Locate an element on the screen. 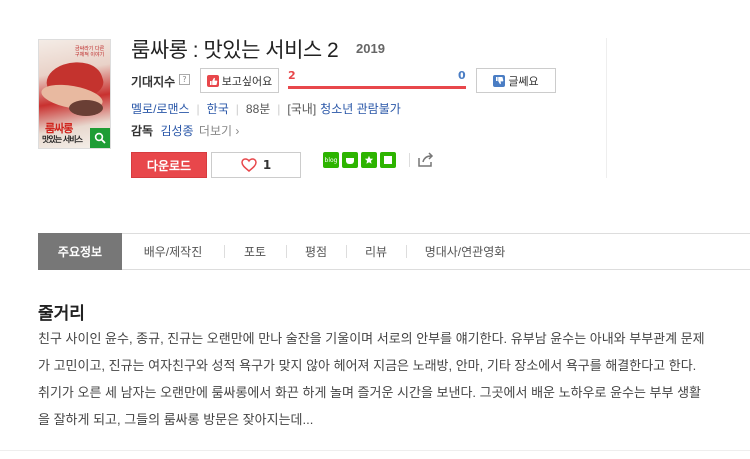  movie-meta: 멜로/로맨스 | 한국 | 88분 | [국내] 청소년 관람불가 is located at coordinates (266, 108).